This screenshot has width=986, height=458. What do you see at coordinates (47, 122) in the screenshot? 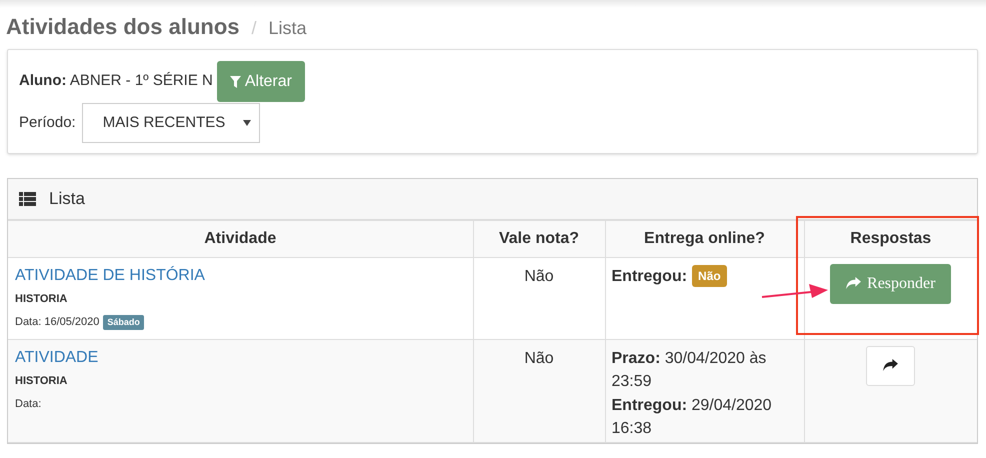
I see `period-label: Período:` at bounding box center [47, 122].